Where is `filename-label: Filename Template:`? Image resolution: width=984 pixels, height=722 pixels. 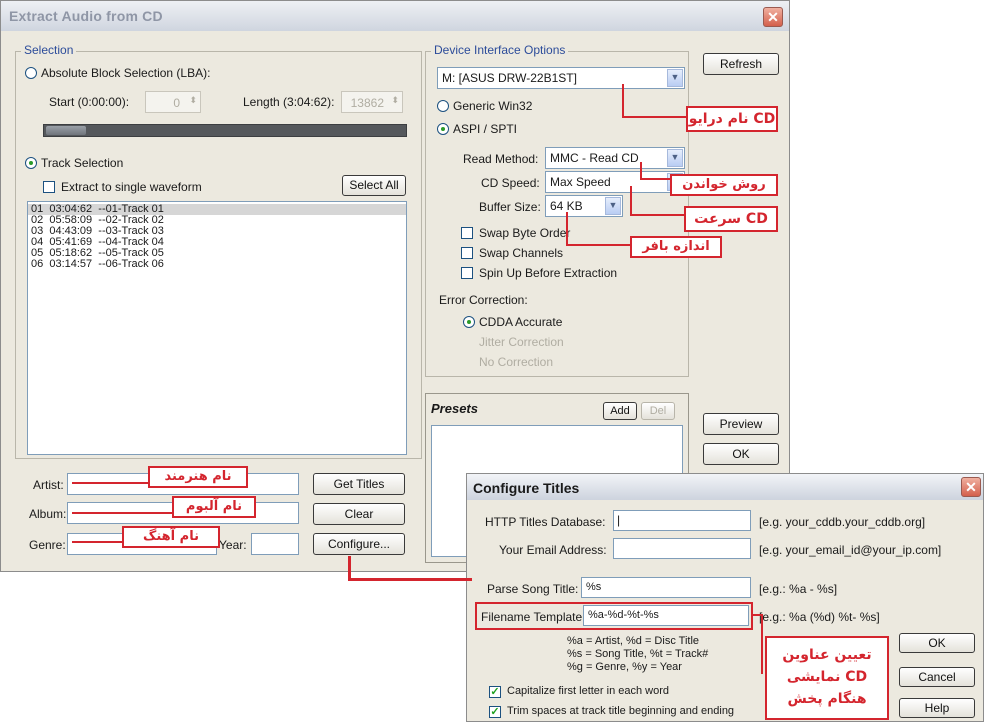 filename-label: Filename Template: is located at coordinates (533, 617).